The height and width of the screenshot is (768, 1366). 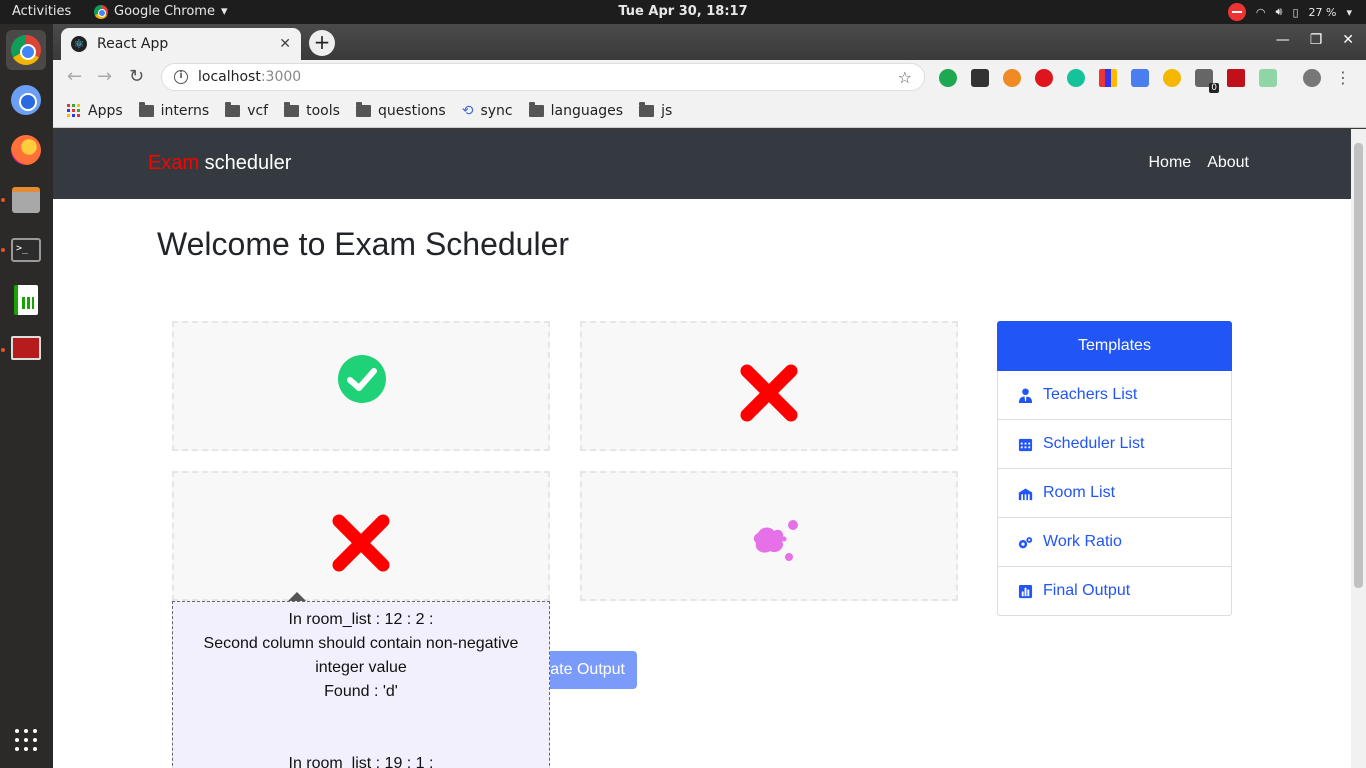 What do you see at coordinates (174, 163) in the screenshot?
I see `brand-highlight: Exam` at bounding box center [174, 163].